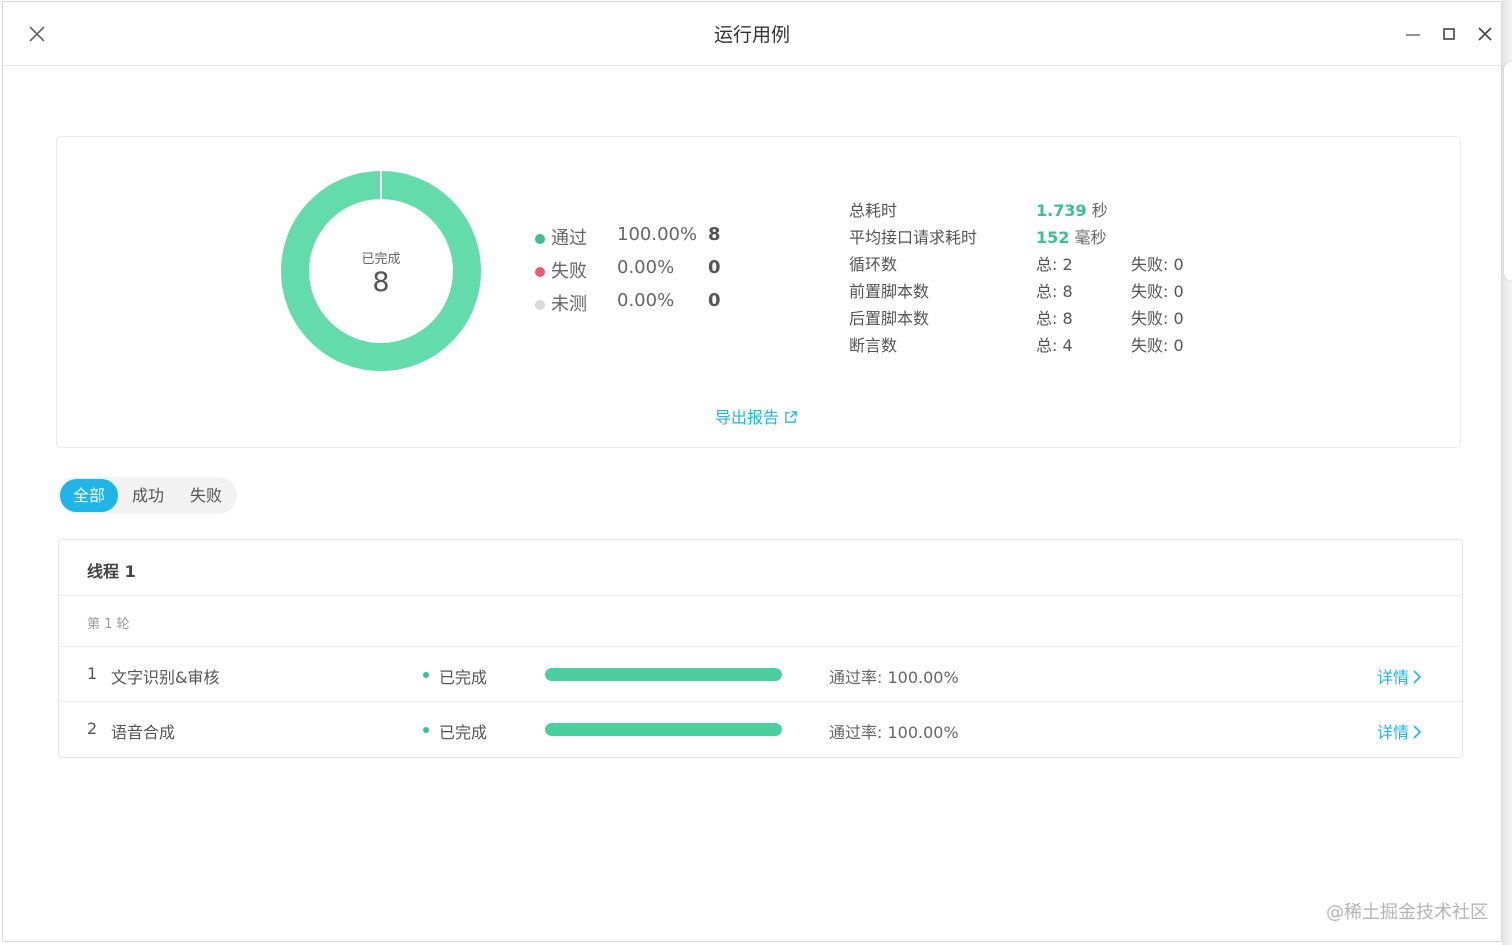  Describe the element at coordinates (1413, 34) in the screenshot. I see `minimize-icon` at that location.